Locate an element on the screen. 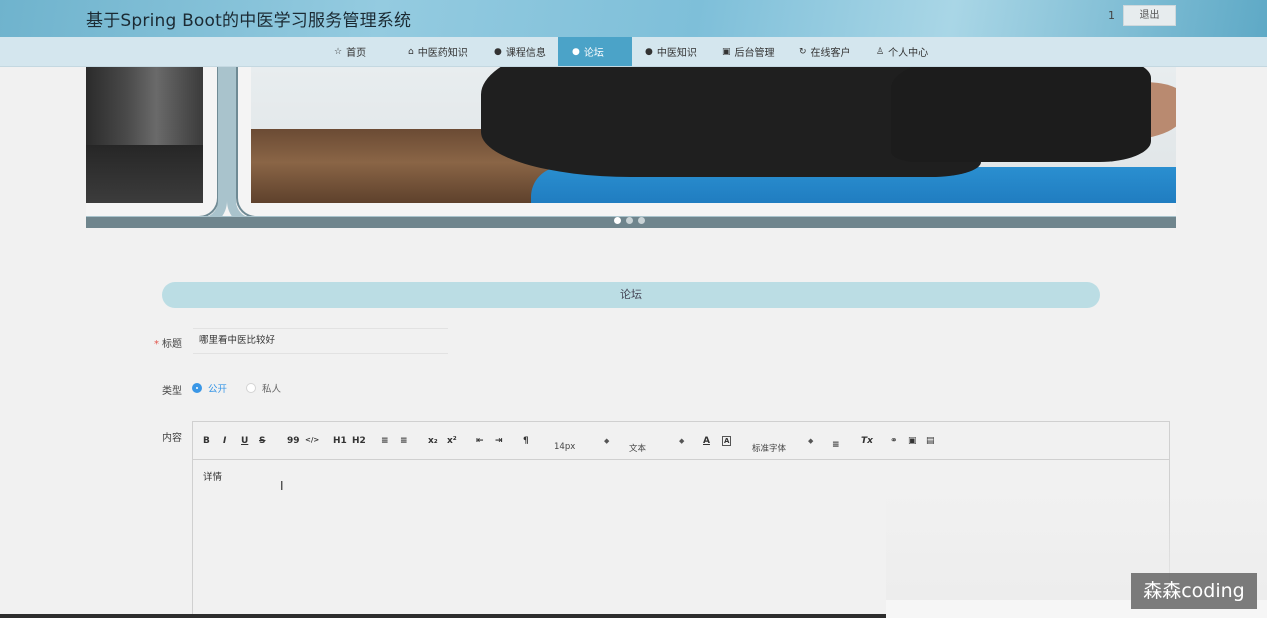 The height and width of the screenshot is (618, 1267). strike-button: S is located at coordinates (262, 441).